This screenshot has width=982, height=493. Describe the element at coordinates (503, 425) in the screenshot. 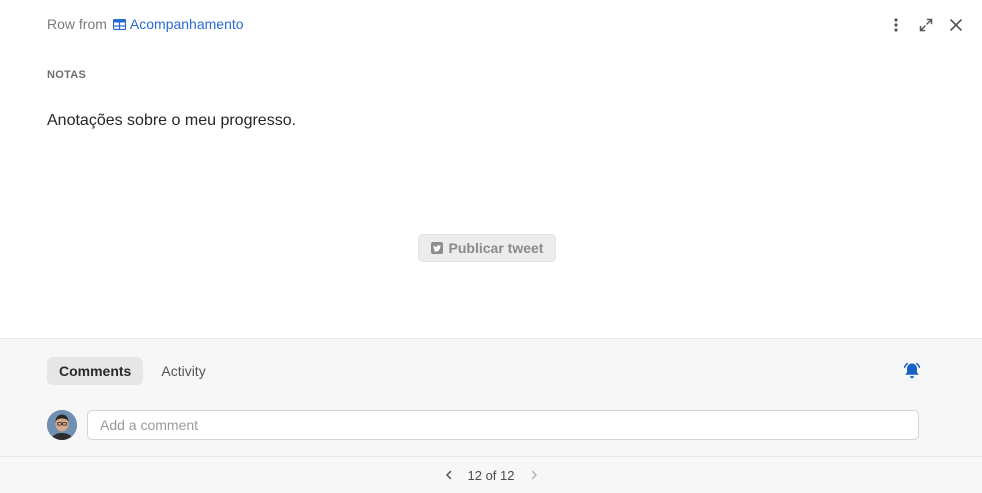

I see `comment-input` at that location.